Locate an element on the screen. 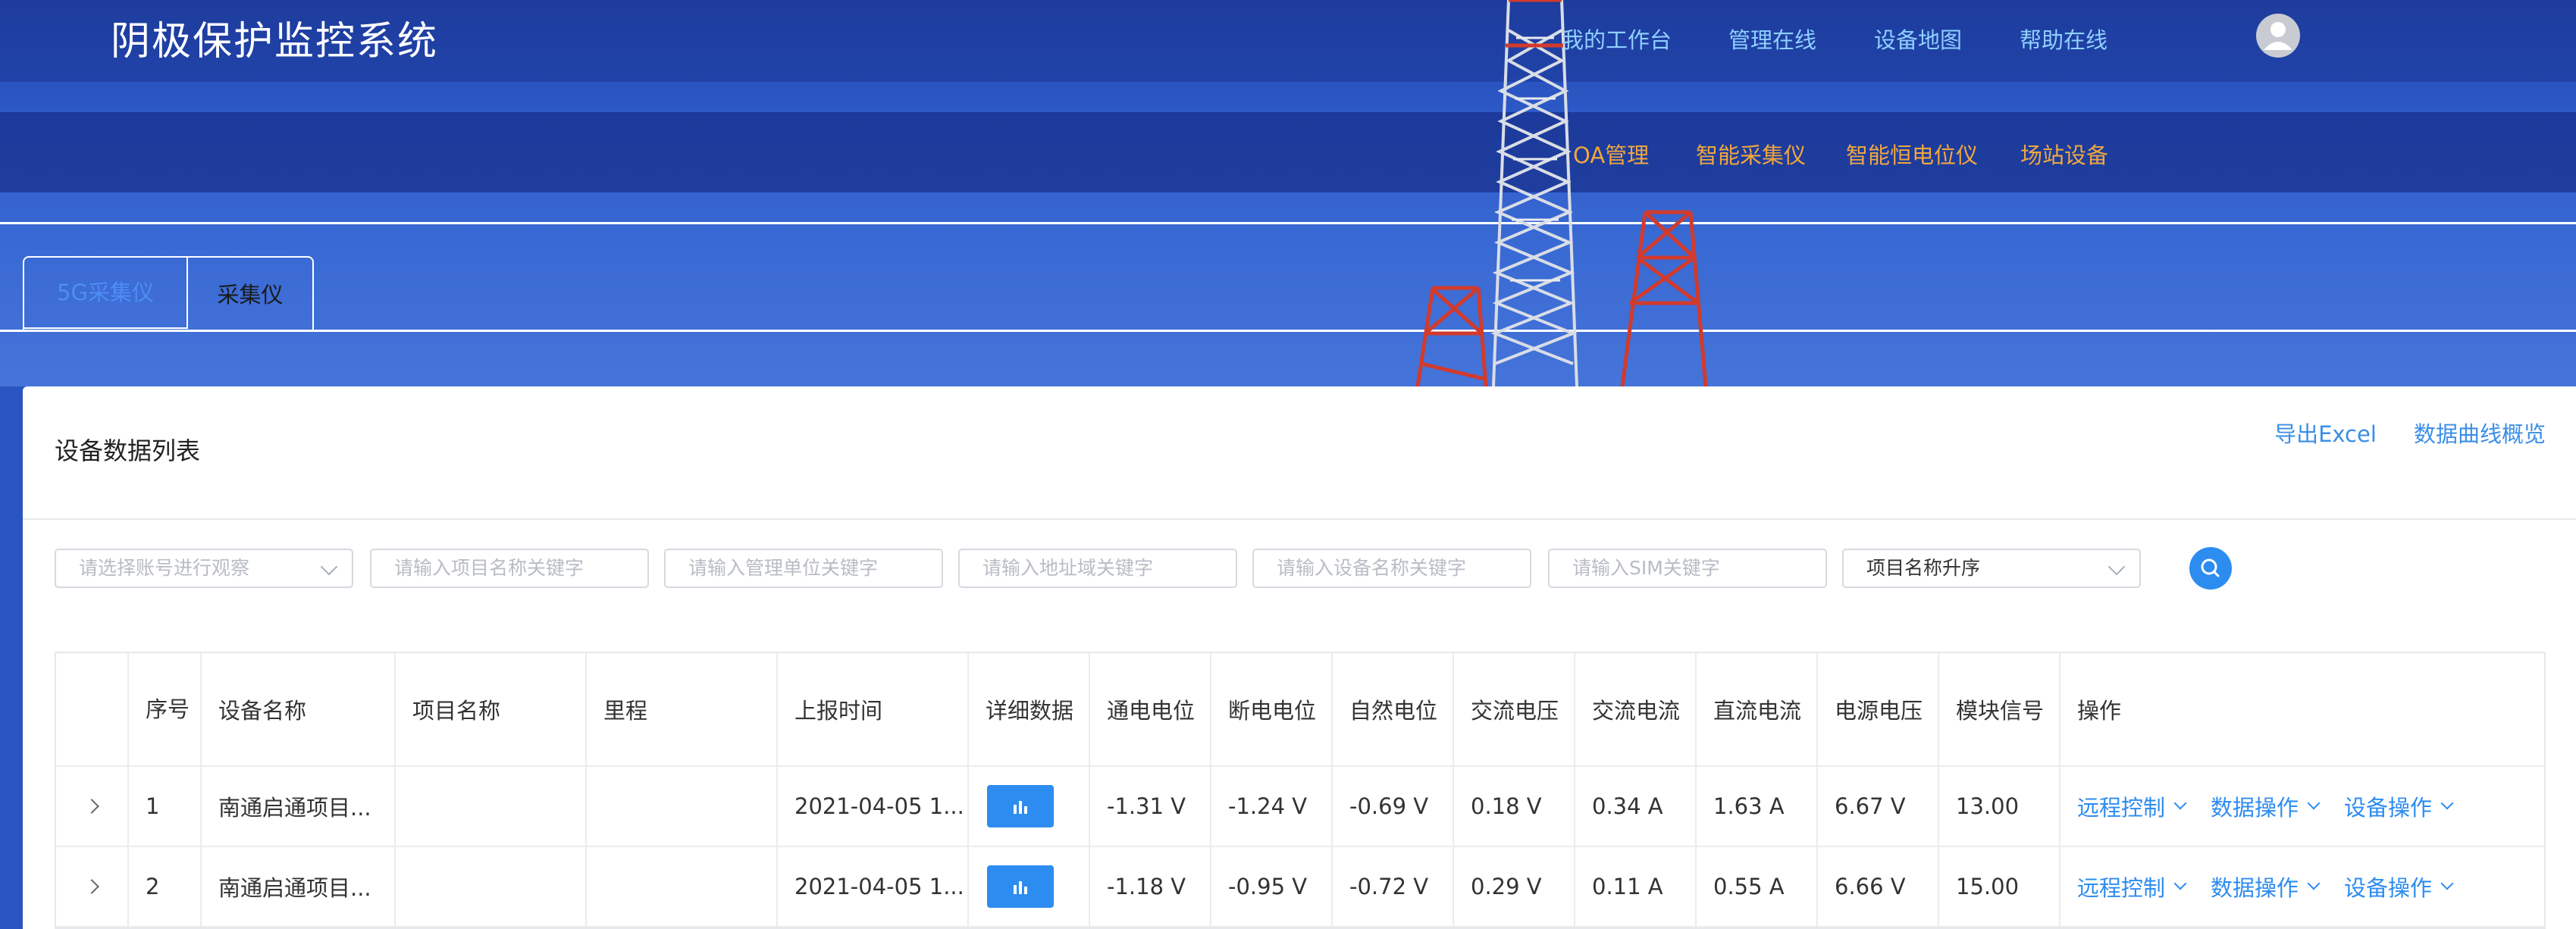 The image size is (2576, 929). nav-management: 管理在线 is located at coordinates (1772, 39).